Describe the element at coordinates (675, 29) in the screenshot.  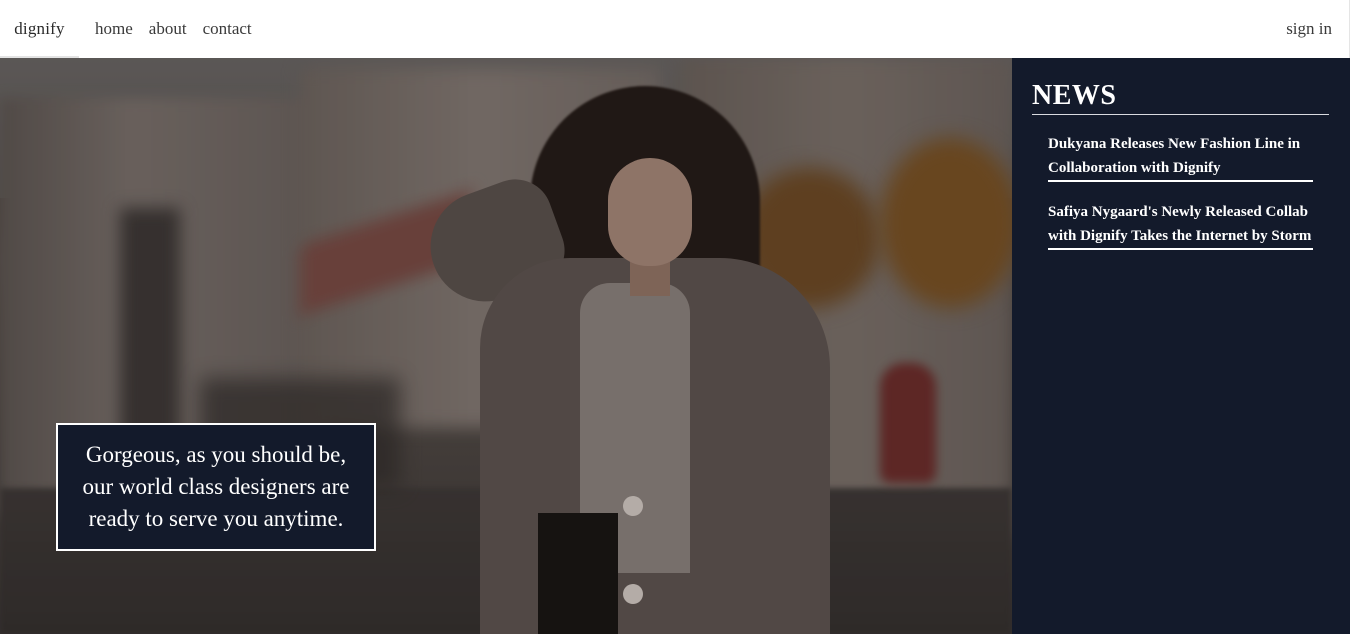
I see `top-navbar: dignify home about contact sign in` at that location.